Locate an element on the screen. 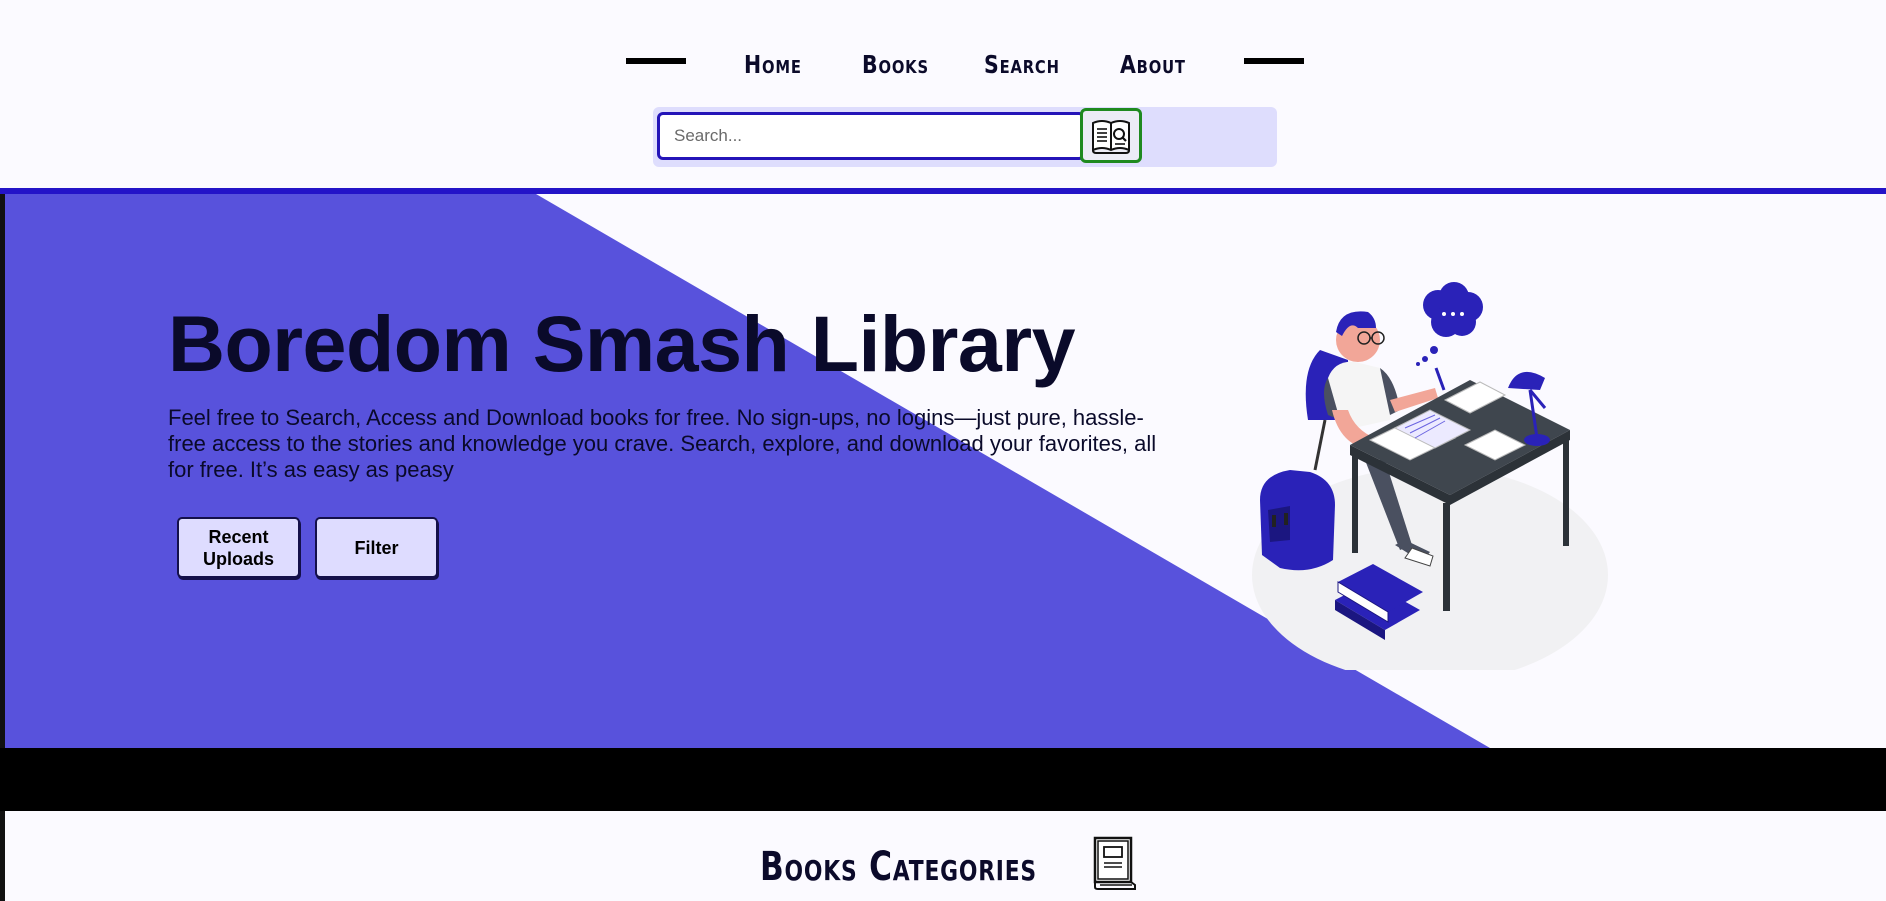 This screenshot has height=901, width=1886. section-divider-band is located at coordinates (943, 779).